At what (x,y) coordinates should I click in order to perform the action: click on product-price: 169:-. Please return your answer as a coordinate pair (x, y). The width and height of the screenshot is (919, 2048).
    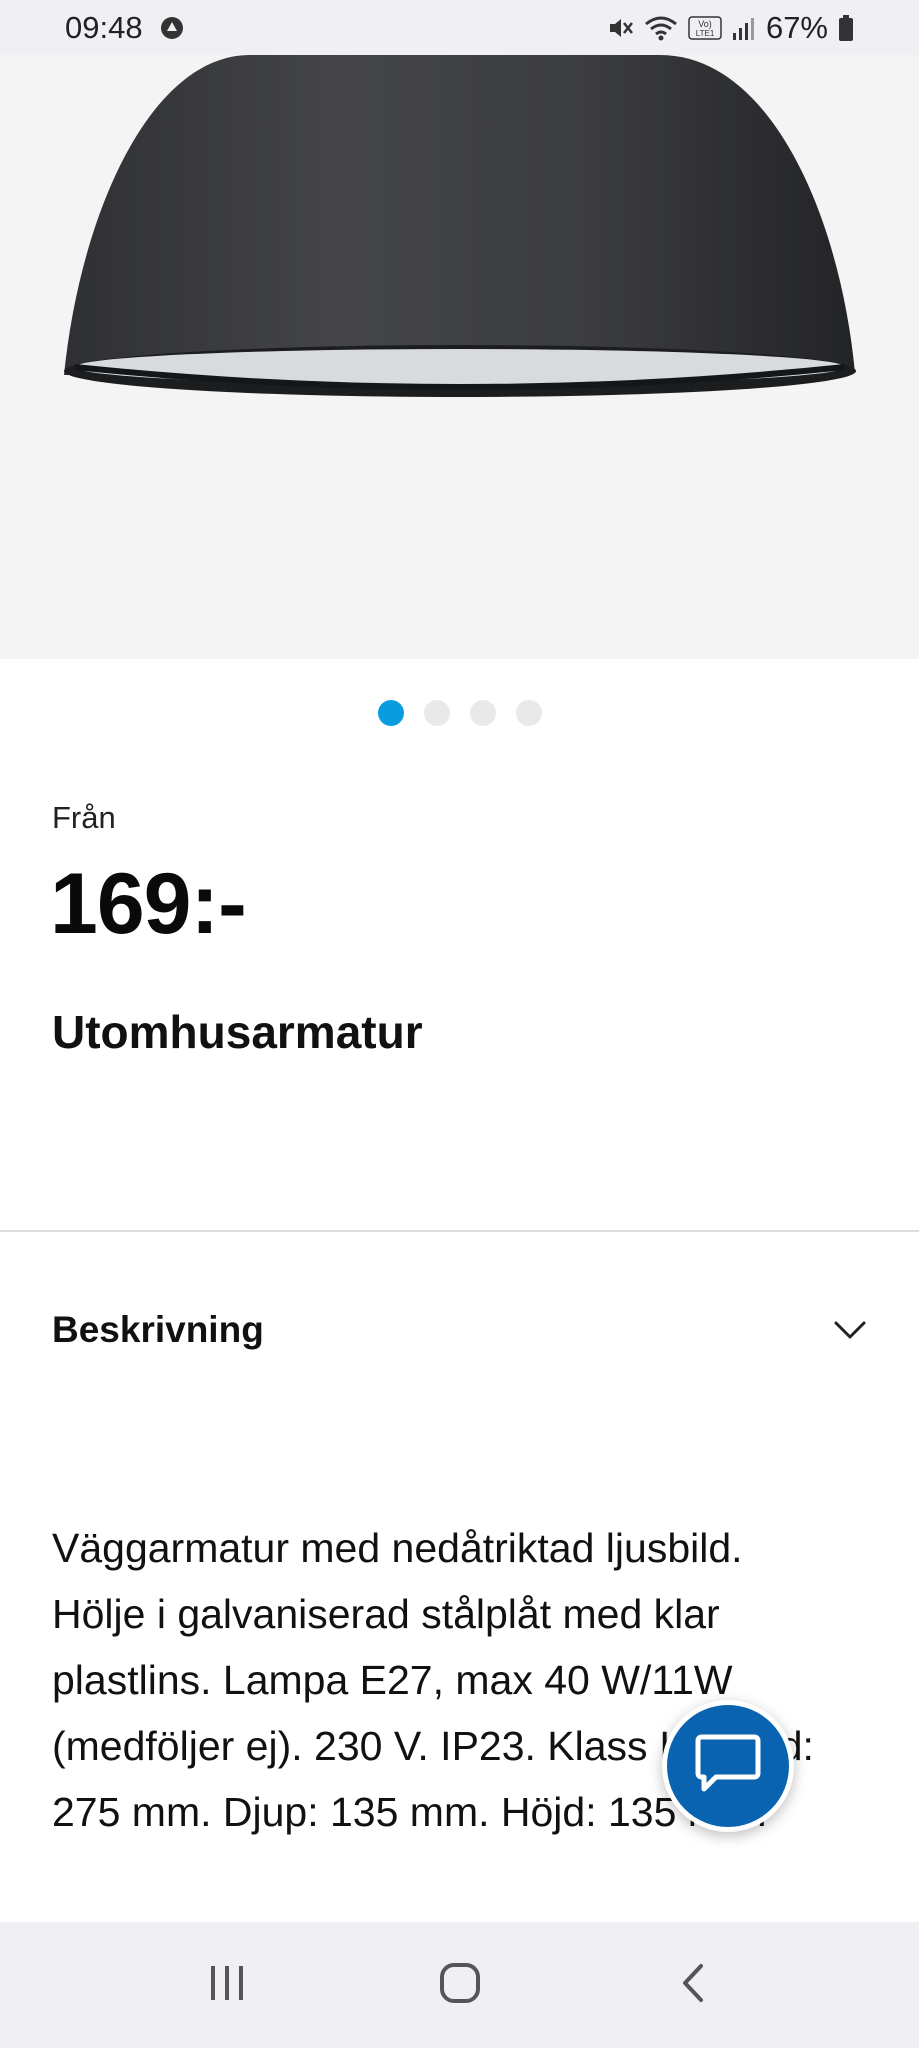
    Looking at the image, I should click on (148, 904).